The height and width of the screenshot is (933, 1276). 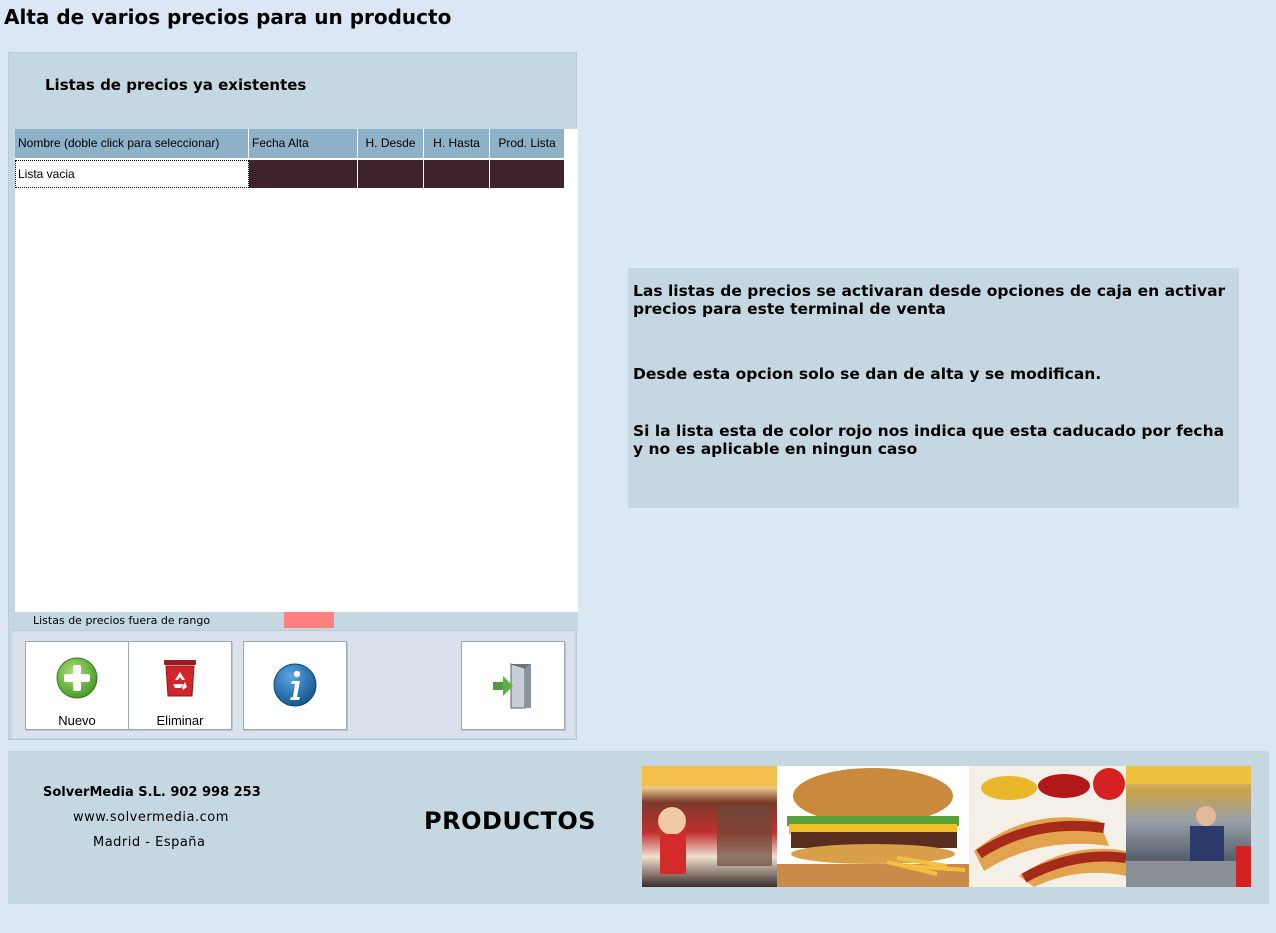 What do you see at coordinates (510, 821) in the screenshot?
I see `section-title: PRODUCTOS` at bounding box center [510, 821].